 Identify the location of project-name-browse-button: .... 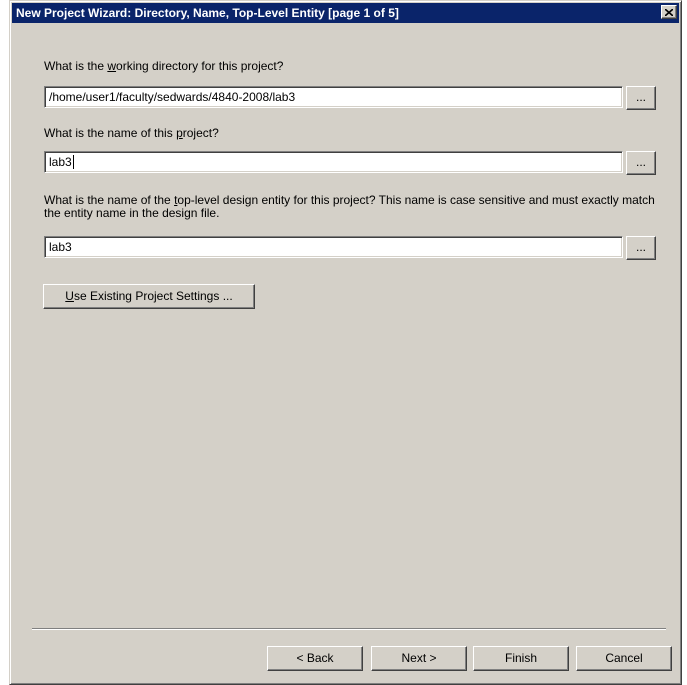
(641, 163).